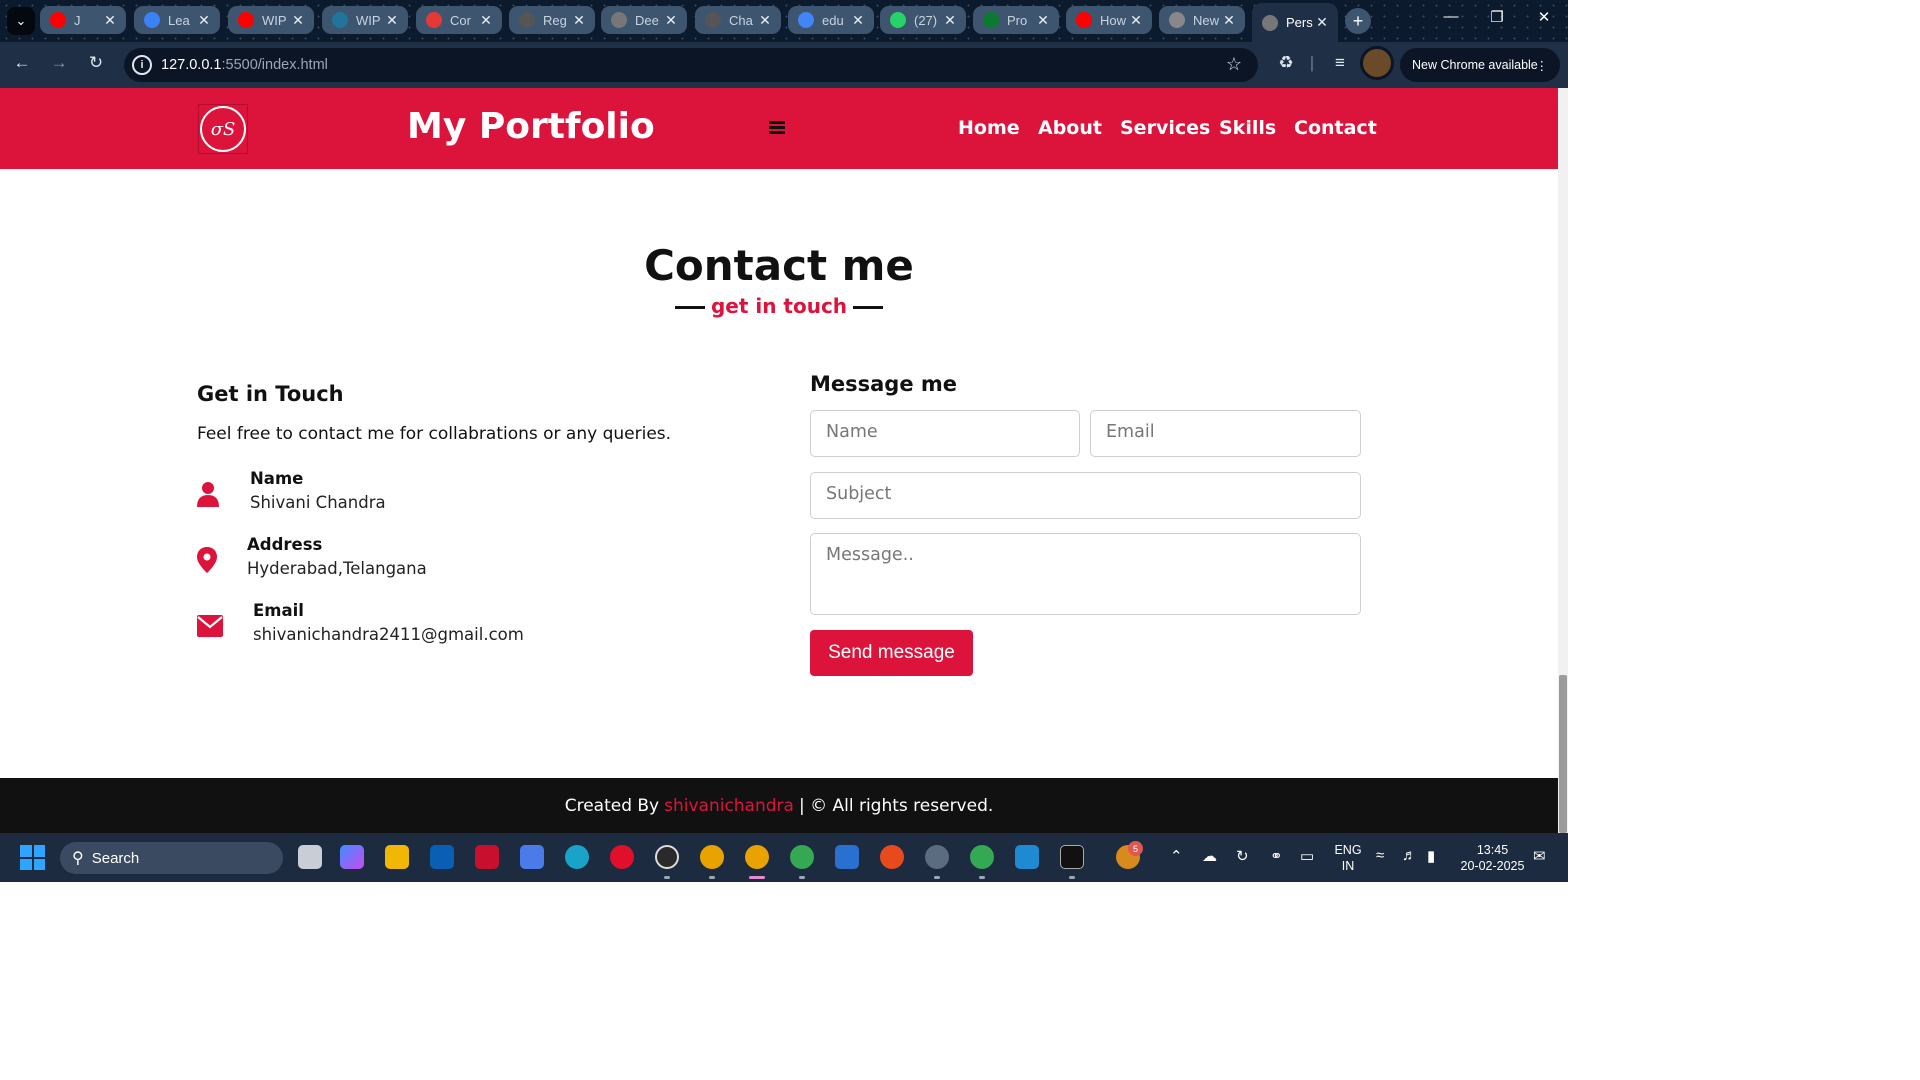 Image resolution: width=1920 pixels, height=1080 pixels. Describe the element at coordinates (923, 20) in the screenshot. I see `browser-tab: (27) ✕` at that location.